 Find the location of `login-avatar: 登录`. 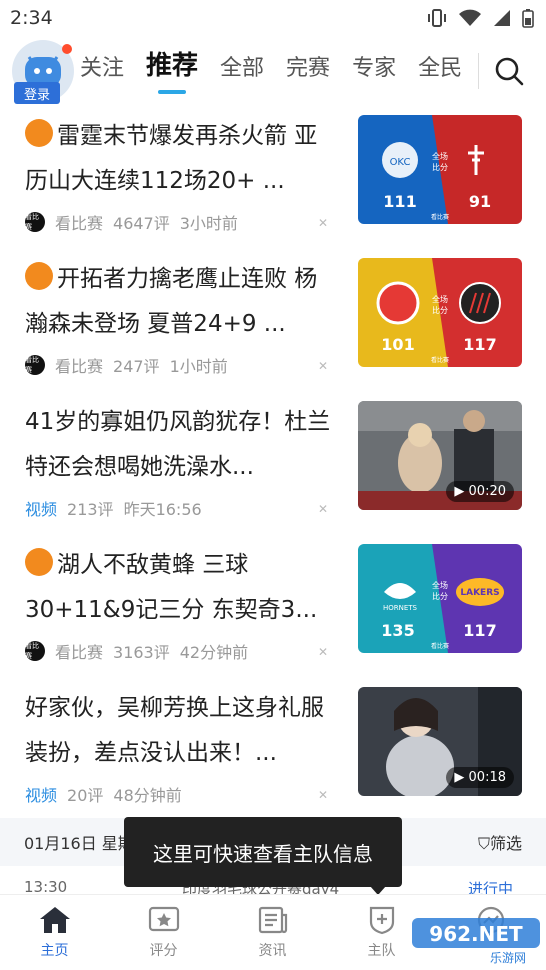

login-avatar: 登录 is located at coordinates (43, 72).